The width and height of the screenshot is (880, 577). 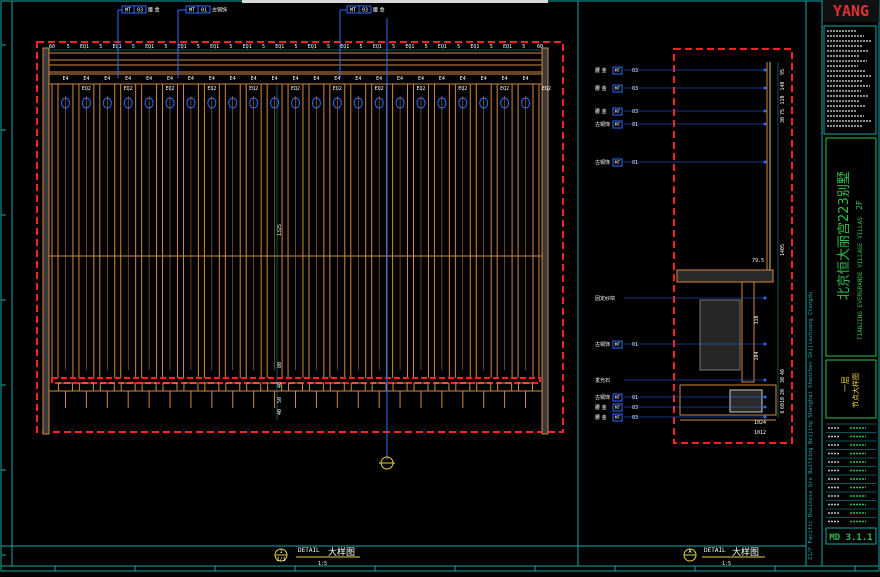 What do you see at coordinates (757, 319) in the screenshot?
I see `section-dim-label: 310` at bounding box center [757, 319].